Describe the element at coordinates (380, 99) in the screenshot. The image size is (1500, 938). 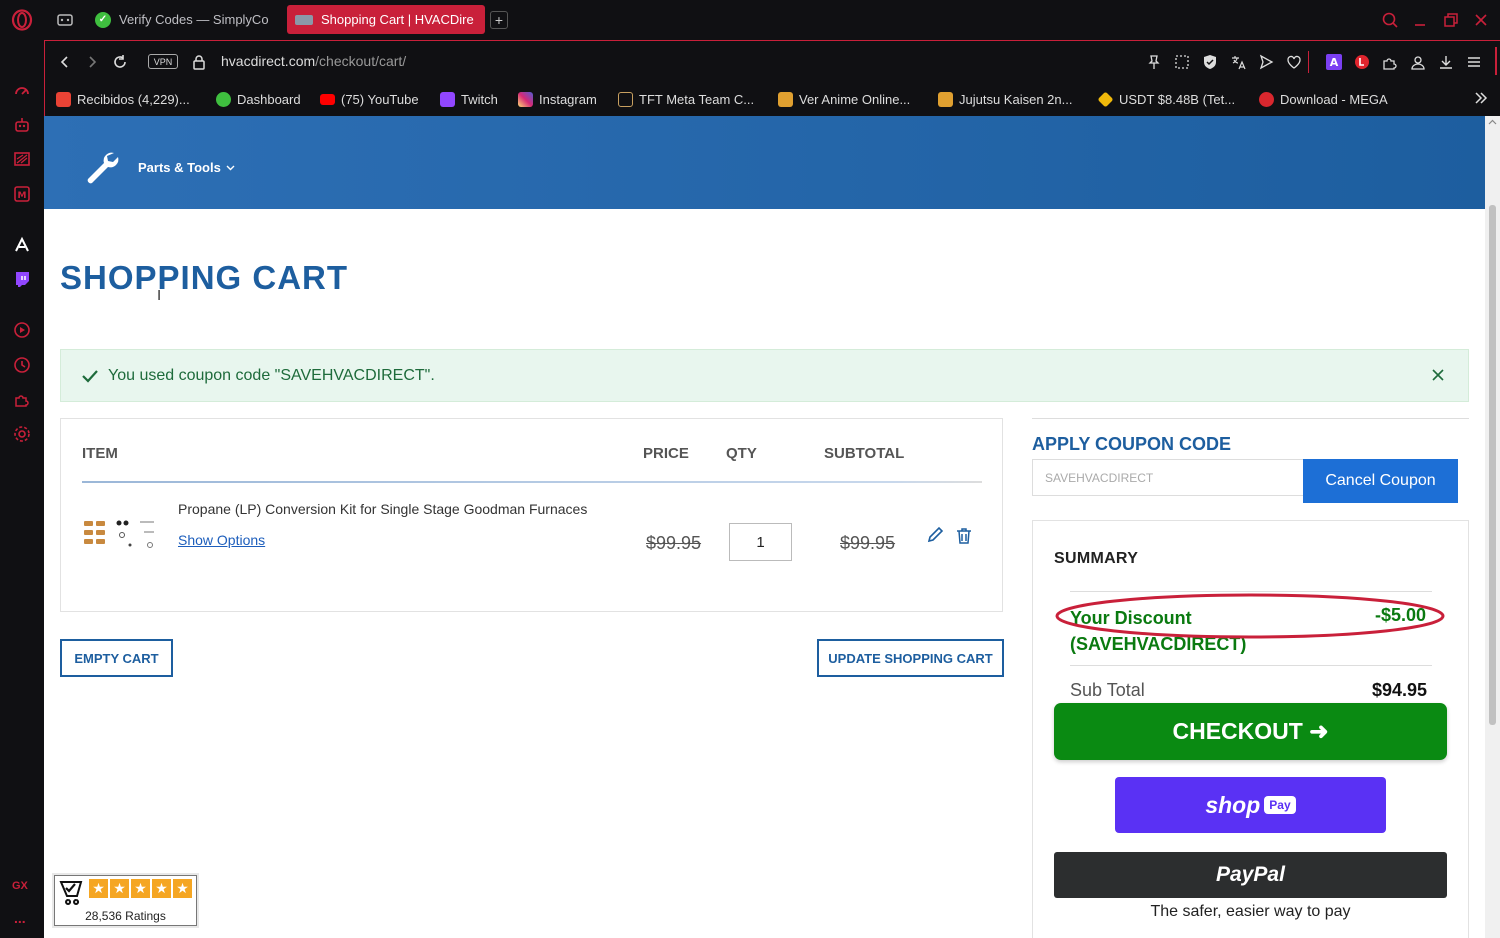
I see `bookmark-label: (75) YouTube` at that location.